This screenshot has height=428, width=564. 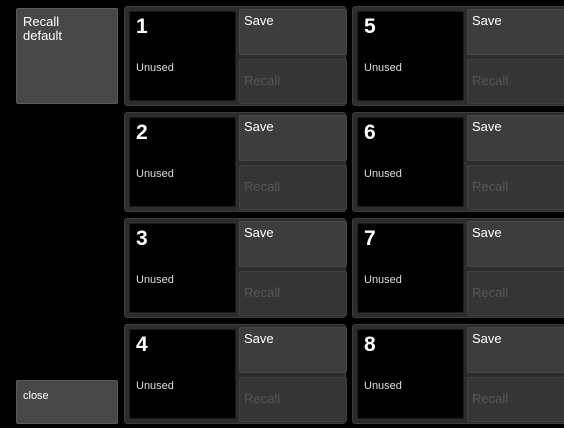 What do you see at coordinates (410, 374) in the screenshot?
I see `preset-display-8: 8 Unused` at bounding box center [410, 374].